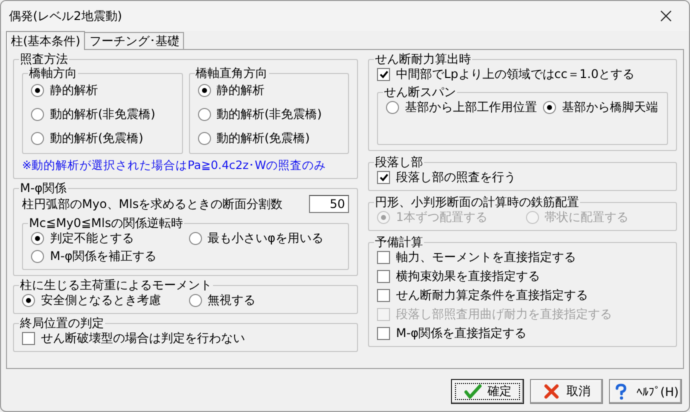 The height and width of the screenshot is (412, 690). Describe the element at coordinates (44, 59) in the screenshot. I see `group-title: 照査方法` at that location.